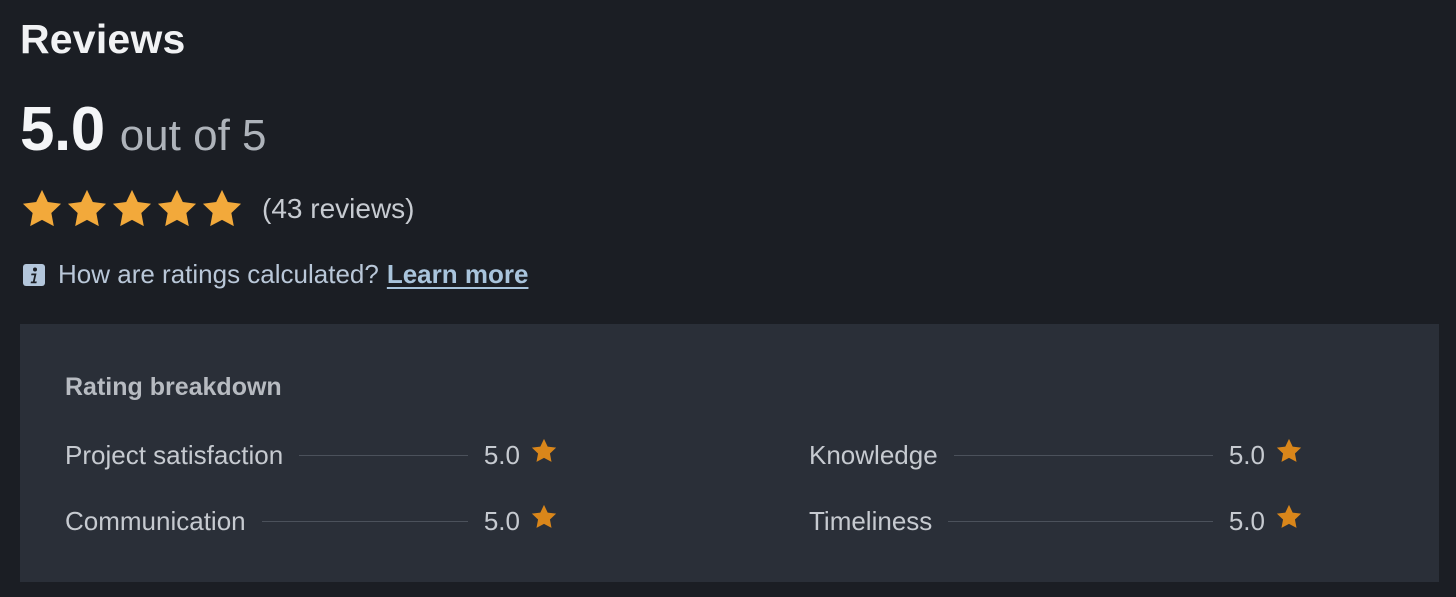 This screenshot has height=597, width=1456. I want to click on score-value: 5.0, so click(62, 129).